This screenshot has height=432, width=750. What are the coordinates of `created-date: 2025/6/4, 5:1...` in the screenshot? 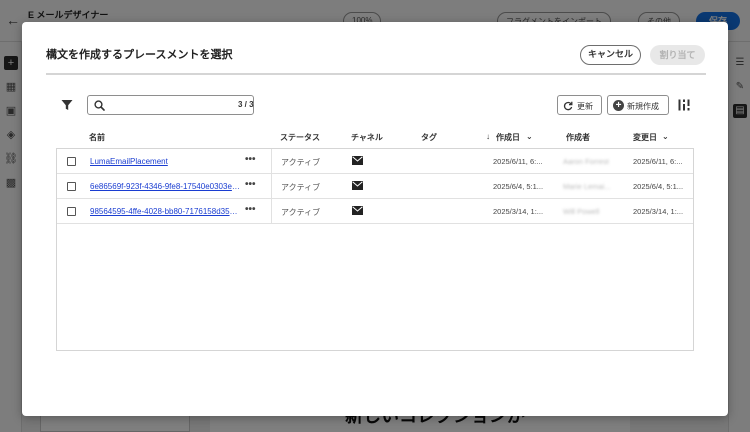 It's located at (518, 186).